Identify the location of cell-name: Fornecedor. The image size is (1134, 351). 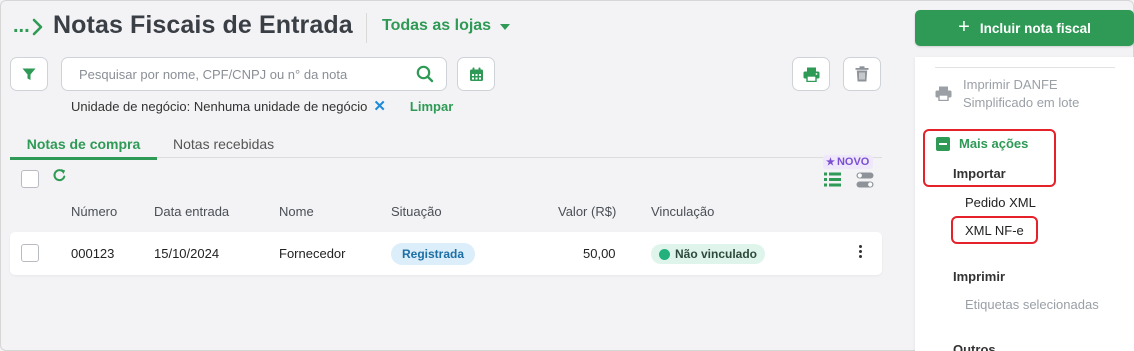
(312, 253).